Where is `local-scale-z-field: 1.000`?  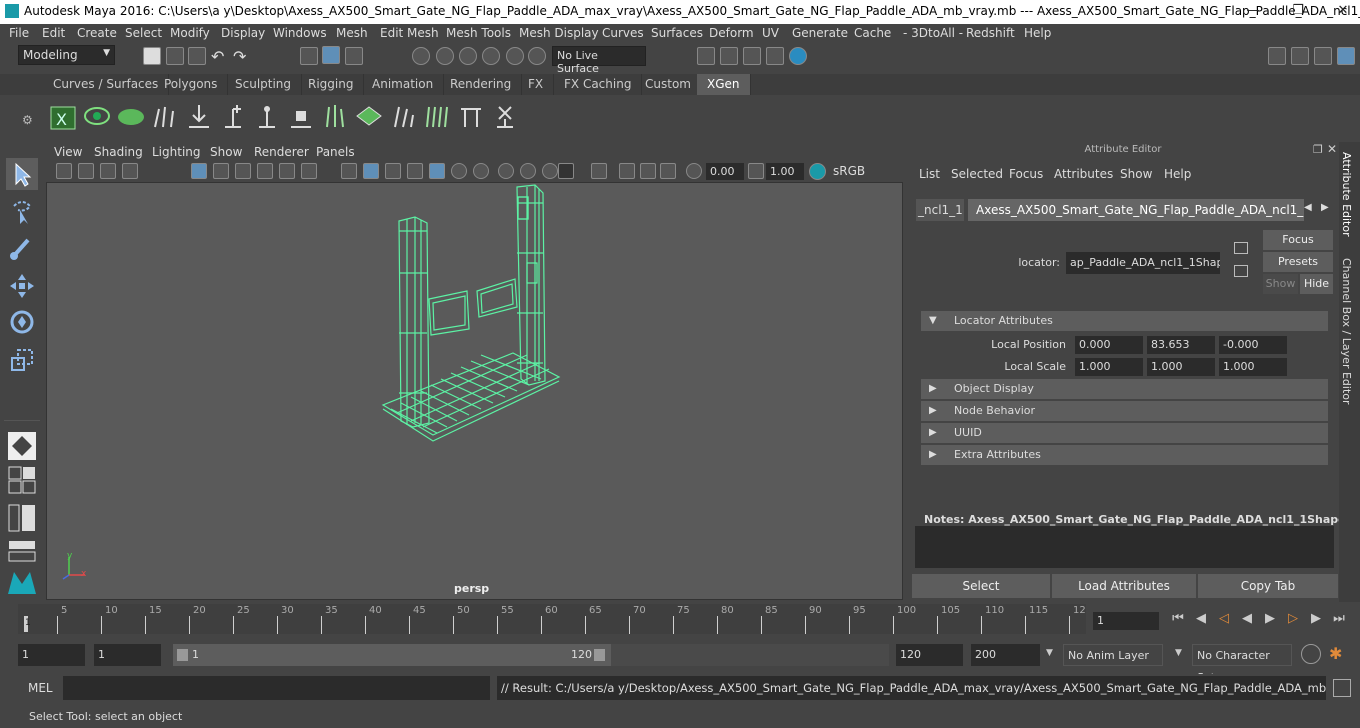
local-scale-z-field: 1.000 is located at coordinates (1253, 367).